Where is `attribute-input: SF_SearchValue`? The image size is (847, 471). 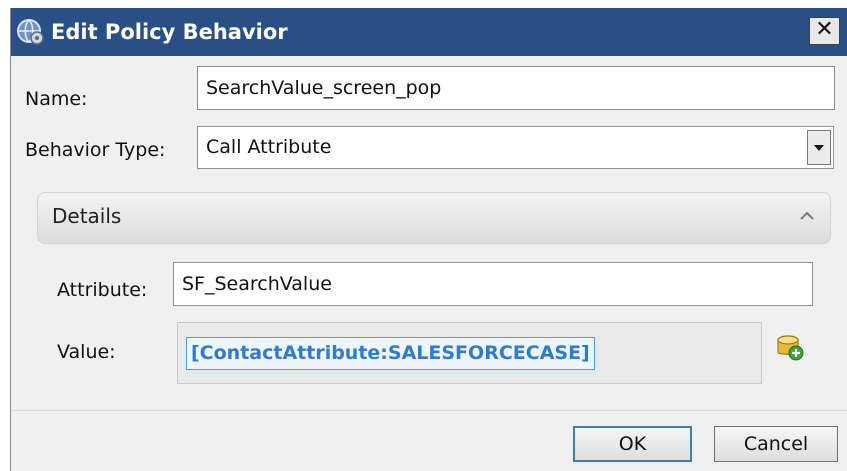 attribute-input: SF_SearchValue is located at coordinates (493, 284).